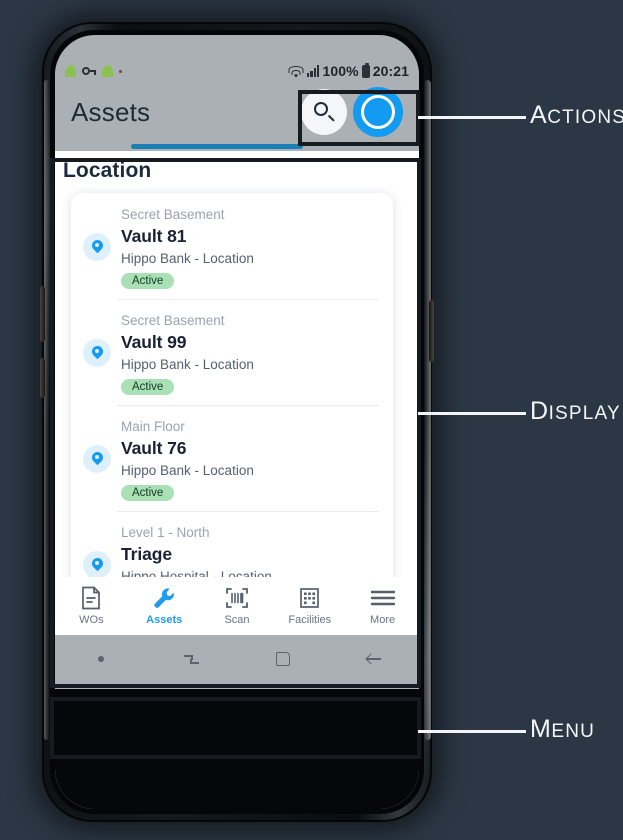  What do you see at coordinates (383, 620) in the screenshot?
I see `menu-item-label: More` at bounding box center [383, 620].